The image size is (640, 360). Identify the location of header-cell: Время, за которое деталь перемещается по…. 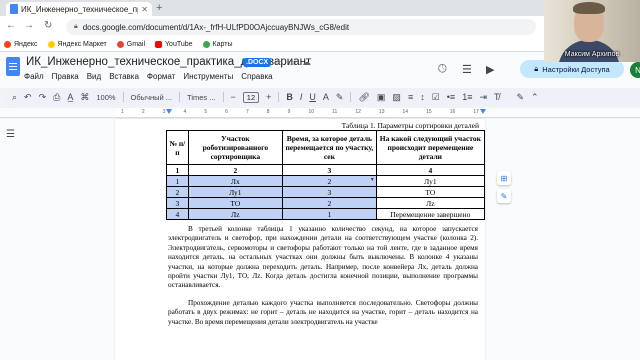
(329, 147).